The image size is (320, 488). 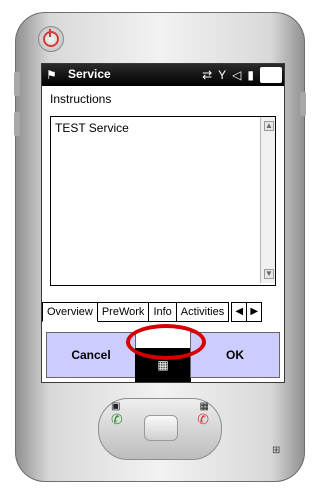 I want to click on title-bar: ⚑ Service ⇄ Y ◁ ▮ OK, so click(x=163, y=75).